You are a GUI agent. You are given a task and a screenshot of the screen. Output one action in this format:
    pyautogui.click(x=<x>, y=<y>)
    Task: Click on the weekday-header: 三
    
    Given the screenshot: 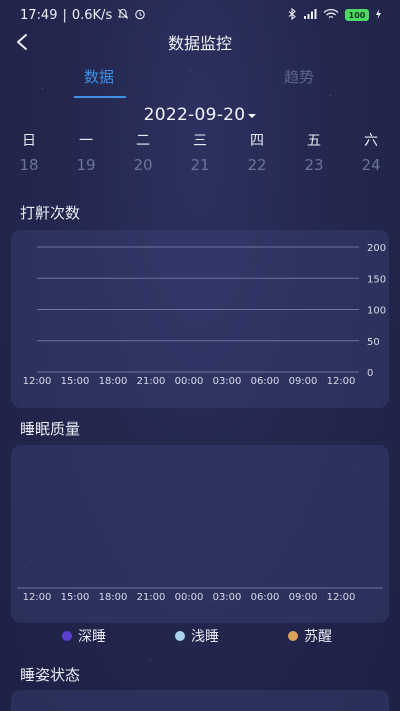 What is the action you would take?
    pyautogui.click(x=200, y=141)
    